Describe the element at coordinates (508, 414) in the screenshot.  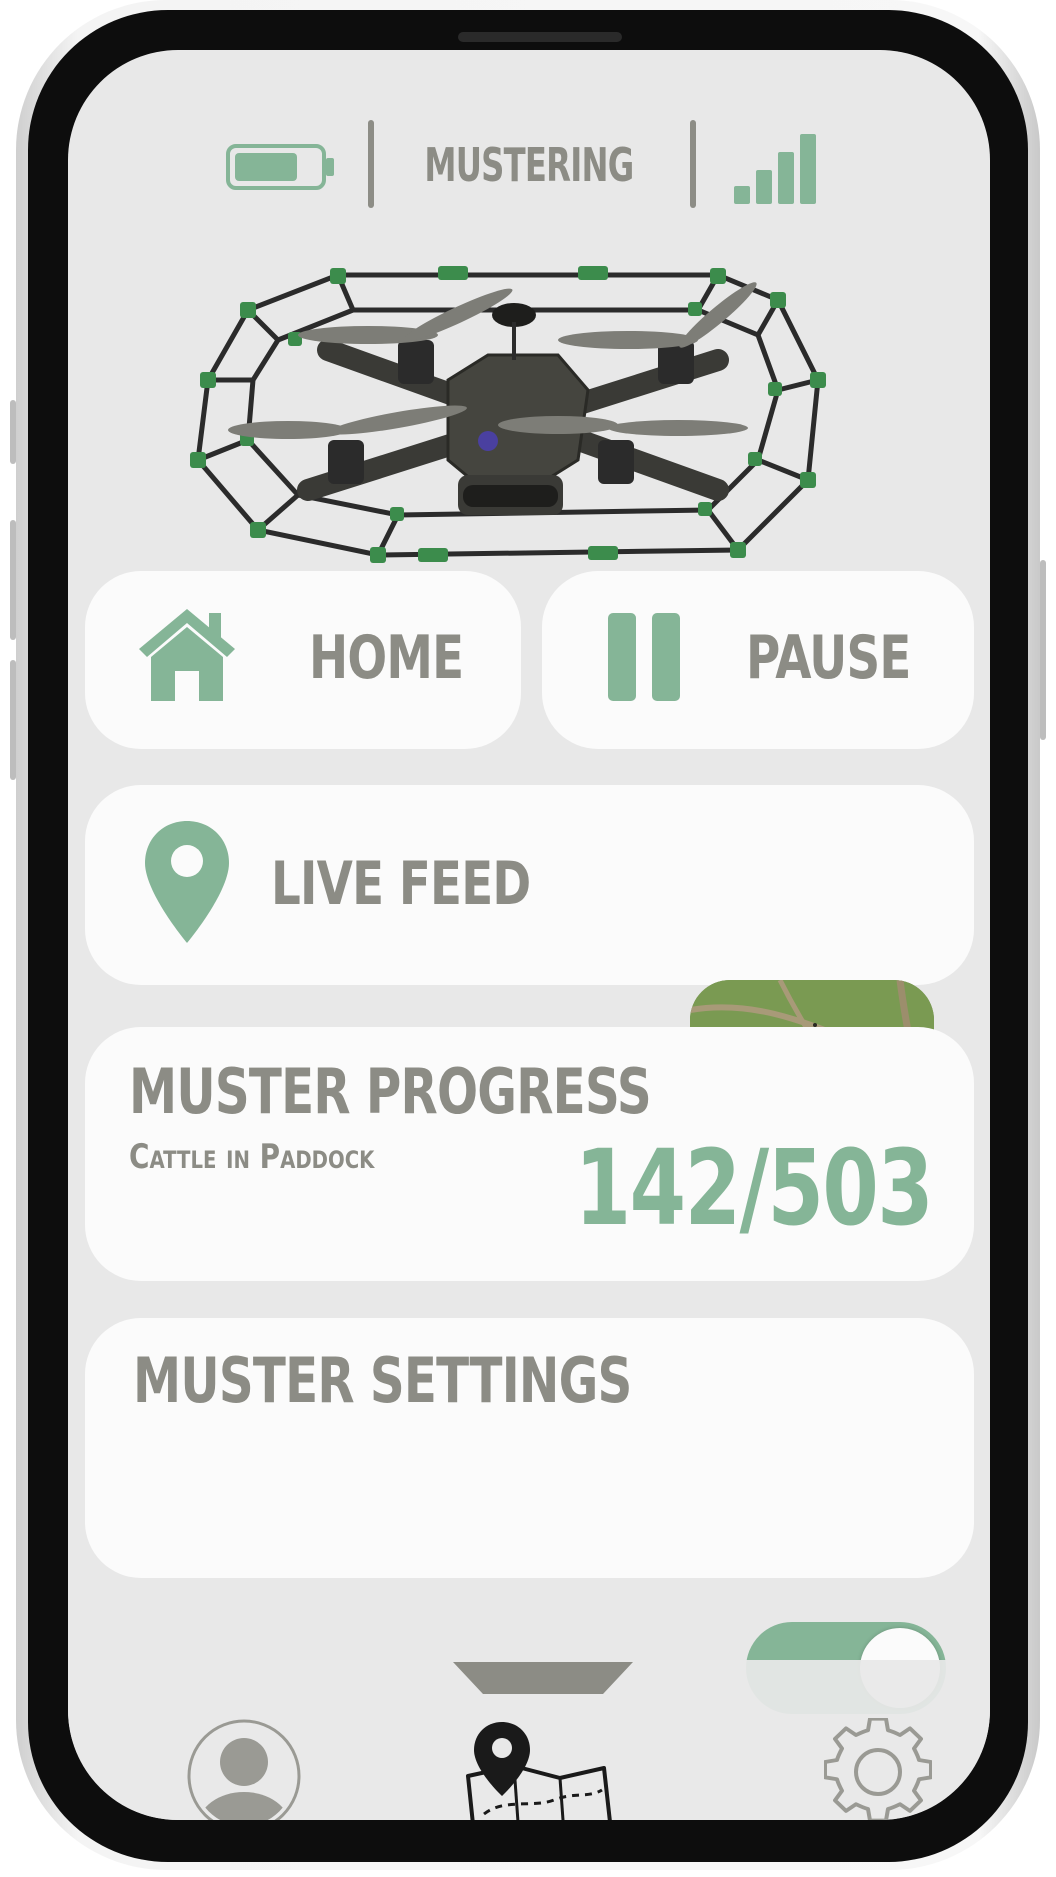
I see `drone-icon` at that location.